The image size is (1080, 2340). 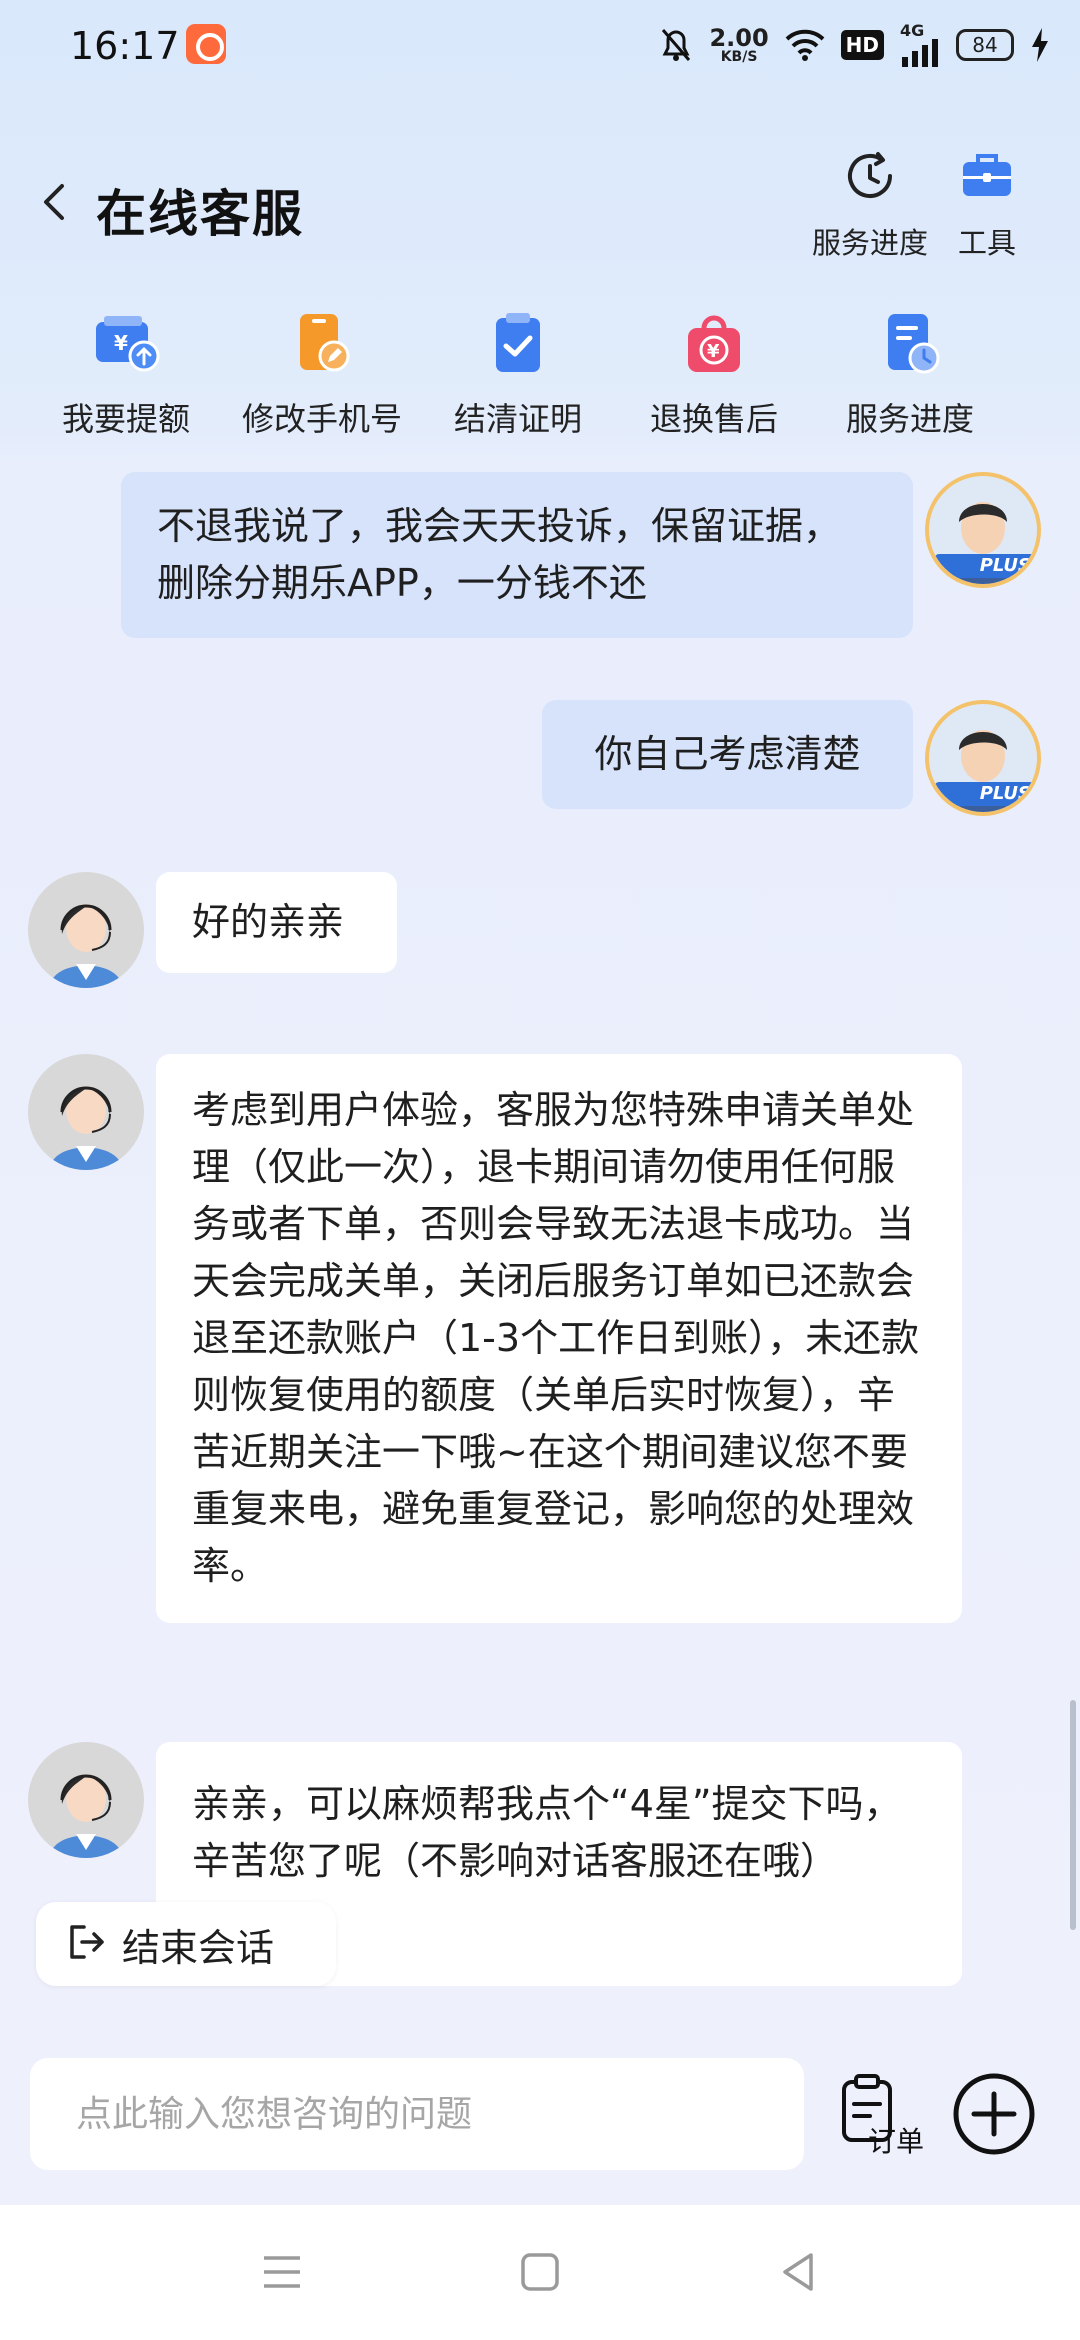 I want to click on toolbox-icon, so click(x=987, y=178).